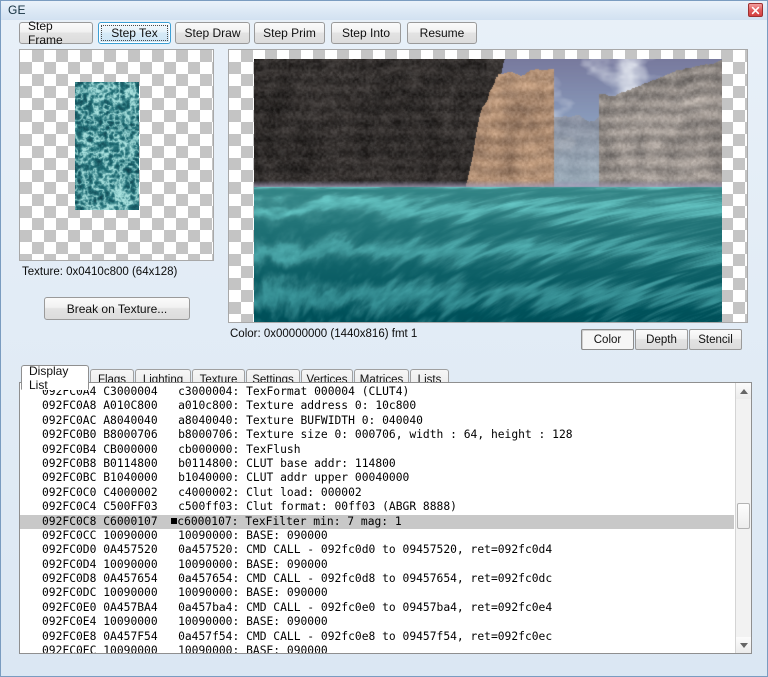 The width and height of the screenshot is (768, 677). Describe the element at coordinates (69, 492) in the screenshot. I see `row-address: 092FC0C0` at that location.